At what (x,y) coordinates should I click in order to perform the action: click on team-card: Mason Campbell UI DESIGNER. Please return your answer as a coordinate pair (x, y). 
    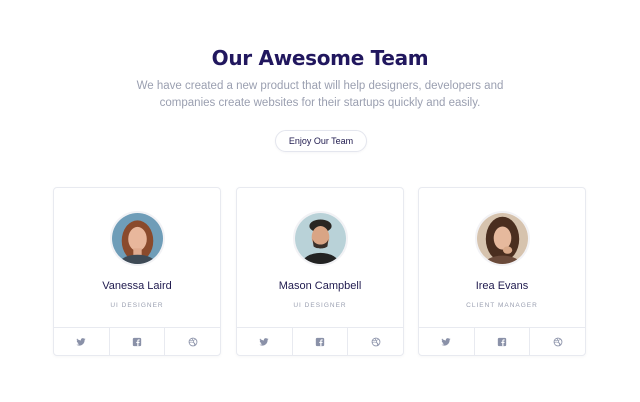
    Looking at the image, I should click on (320, 271).